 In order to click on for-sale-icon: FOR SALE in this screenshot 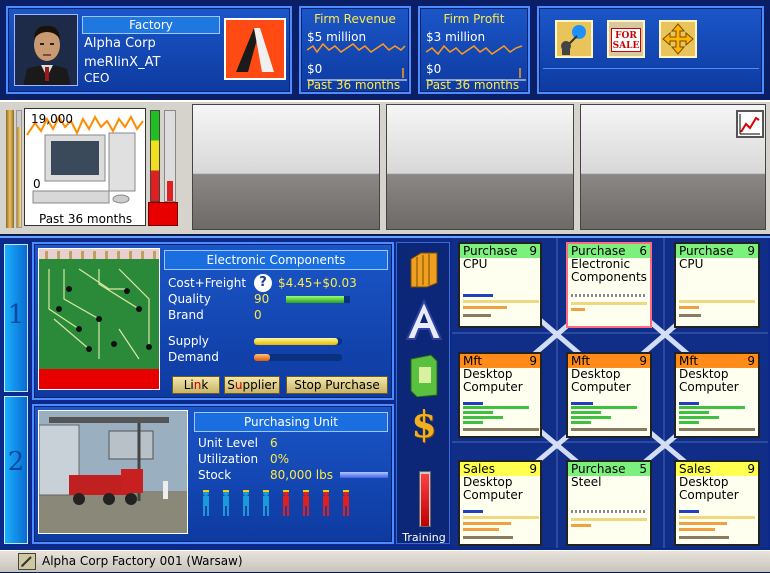, I will do `click(626, 39)`.